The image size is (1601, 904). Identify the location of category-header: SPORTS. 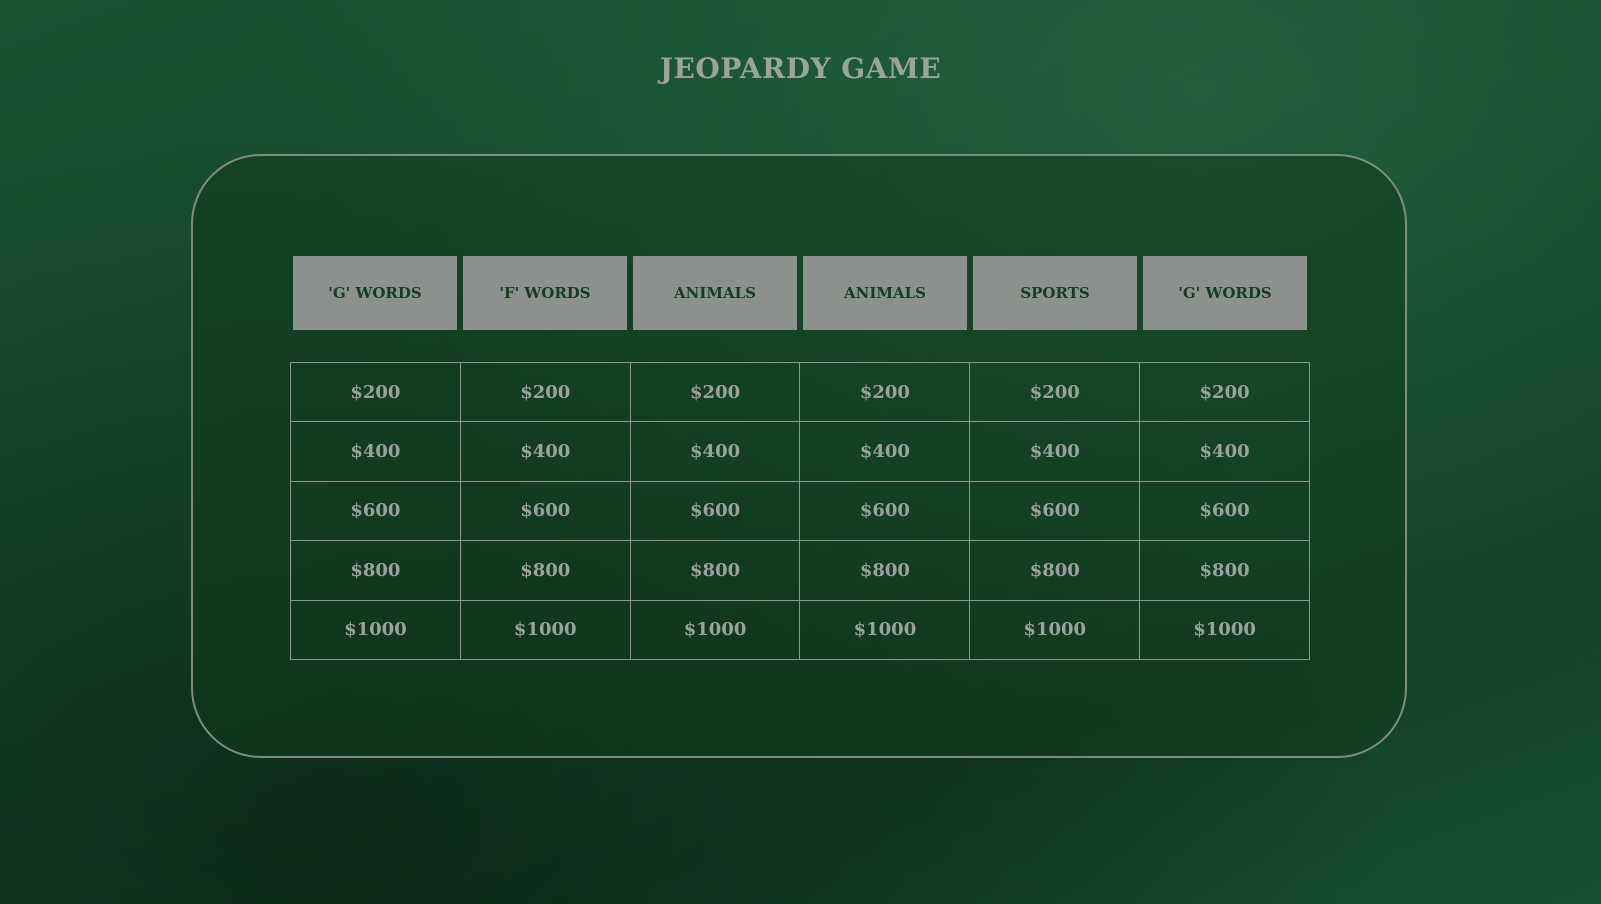
(1055, 293).